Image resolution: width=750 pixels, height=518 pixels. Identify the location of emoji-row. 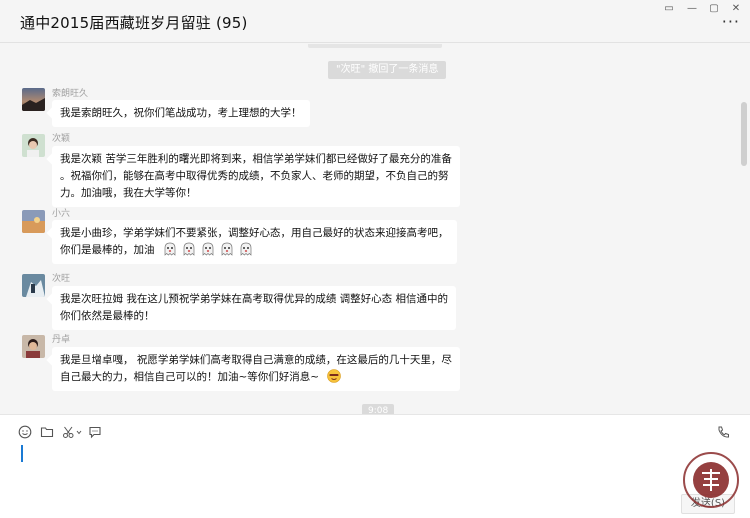
(205, 249).